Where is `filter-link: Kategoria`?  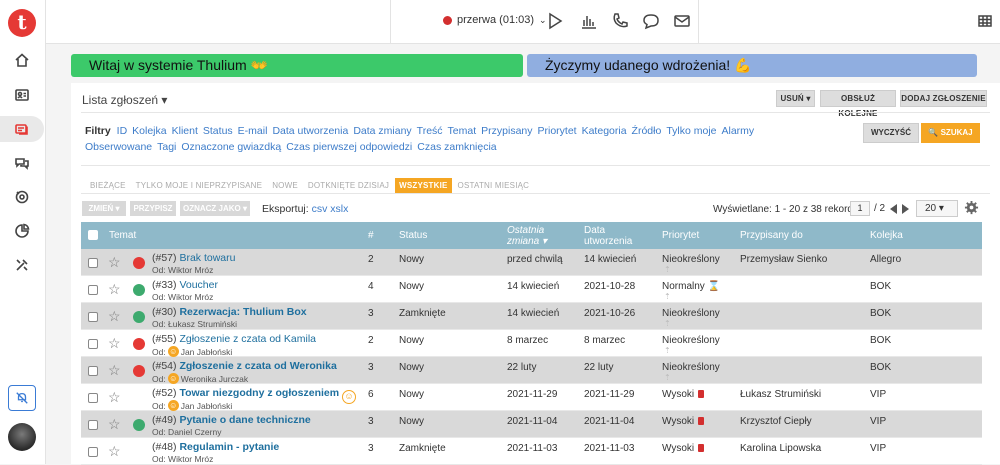
filter-link: Kategoria is located at coordinates (604, 131).